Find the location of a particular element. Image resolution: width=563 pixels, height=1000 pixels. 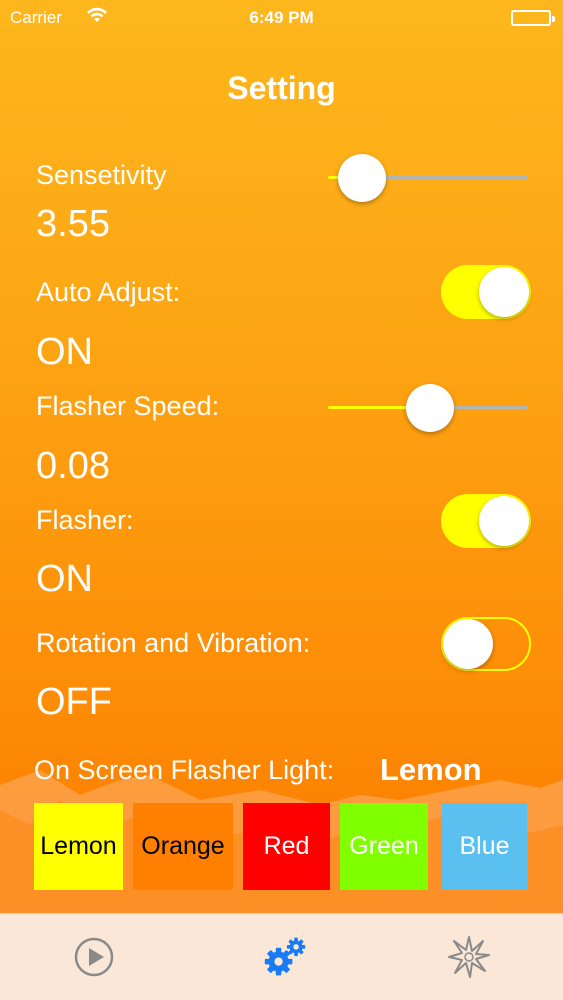

color-swatch-lemon: Lemon is located at coordinates (78, 846).